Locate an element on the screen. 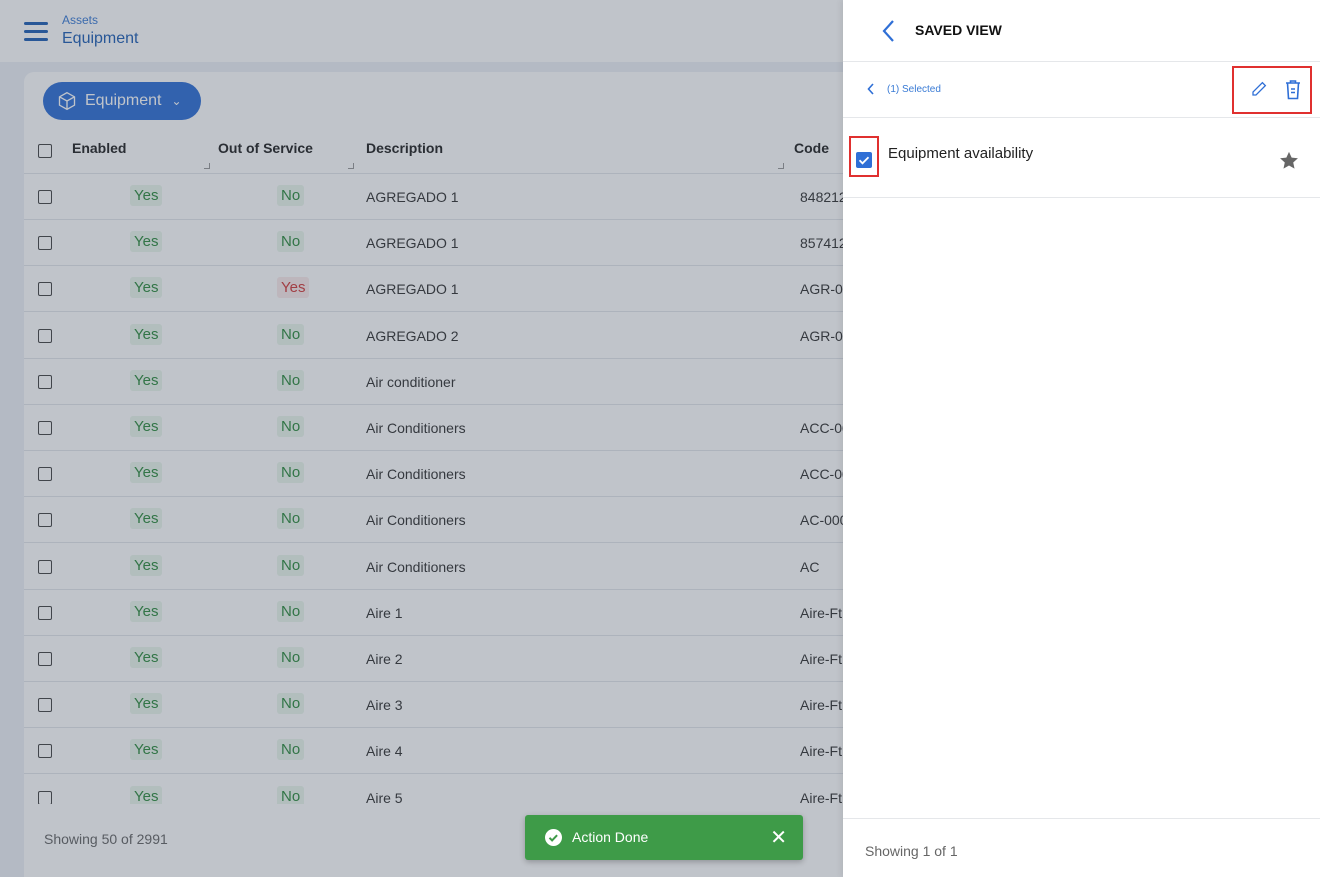  selected-count: (1) Selected is located at coordinates (914, 89).